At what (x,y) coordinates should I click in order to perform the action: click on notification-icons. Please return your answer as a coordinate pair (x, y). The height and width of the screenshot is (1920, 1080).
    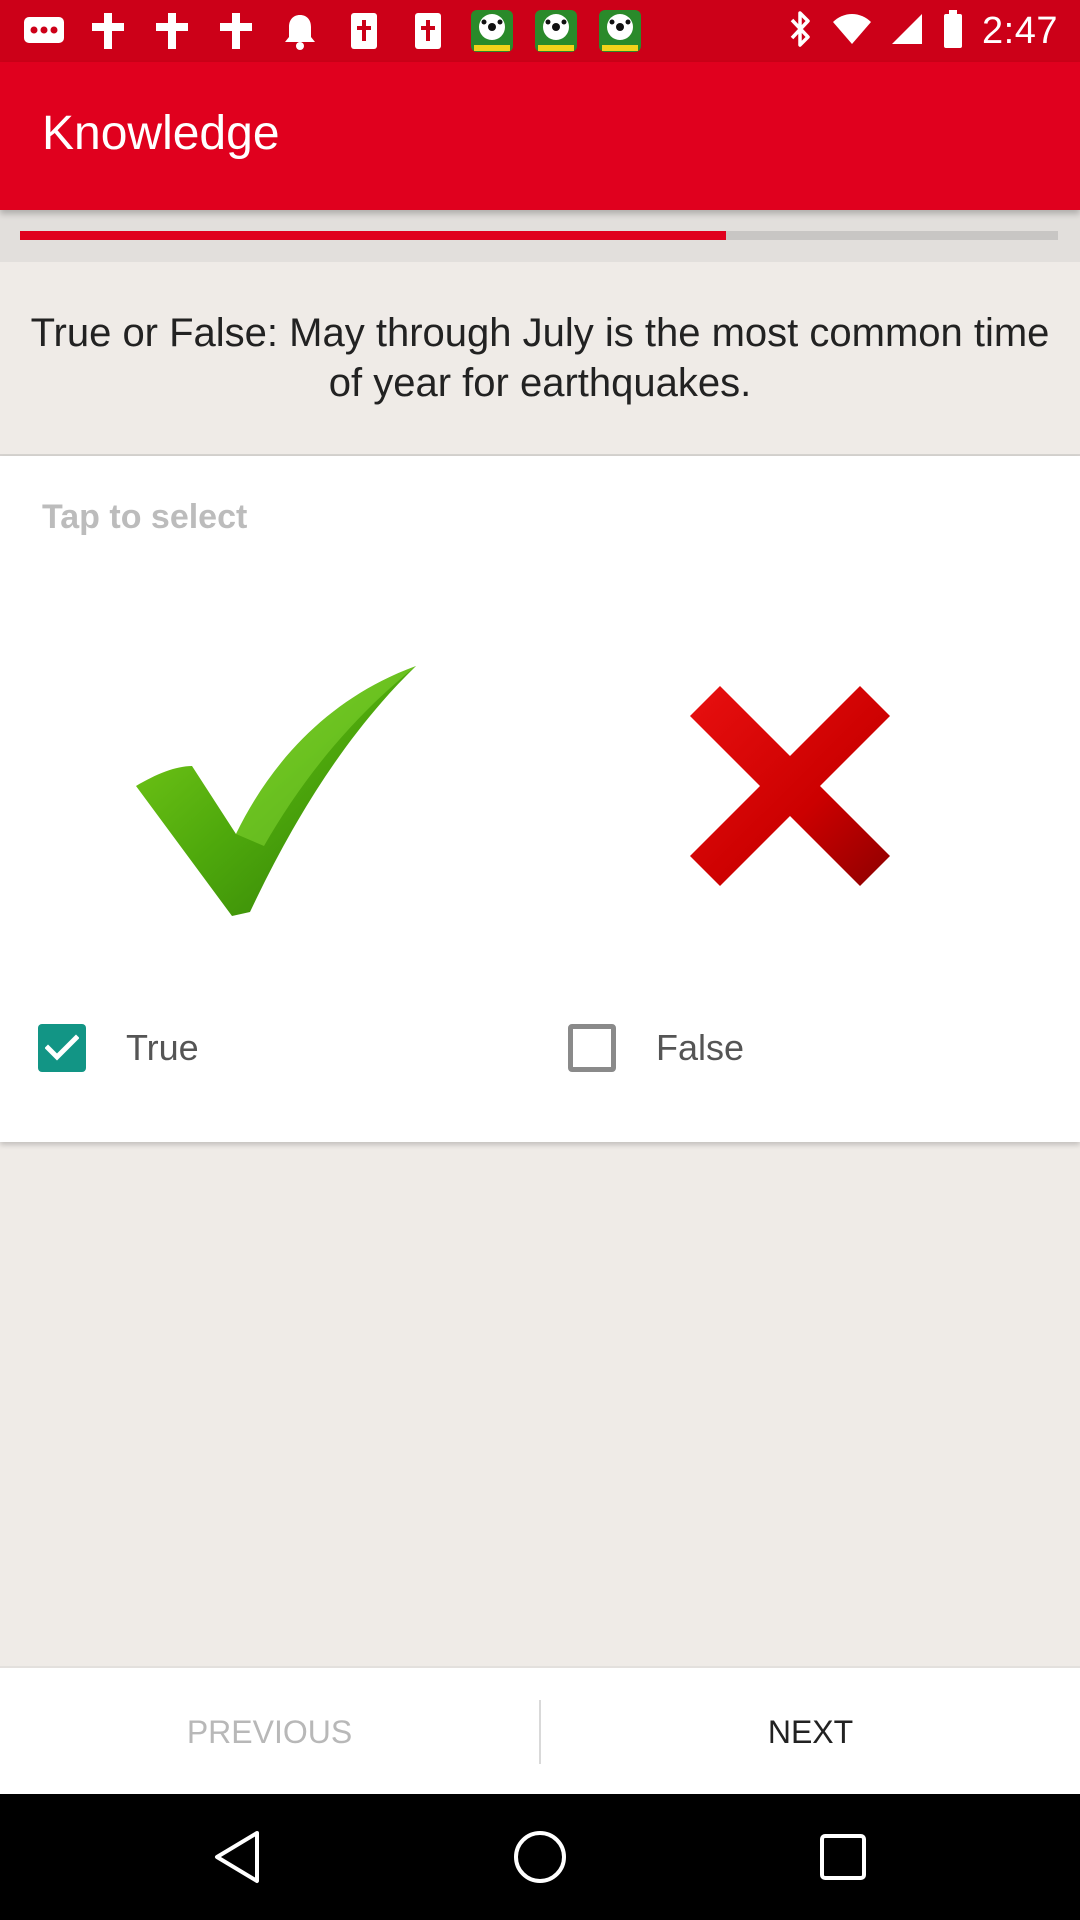
    Looking at the image, I should click on (332, 31).